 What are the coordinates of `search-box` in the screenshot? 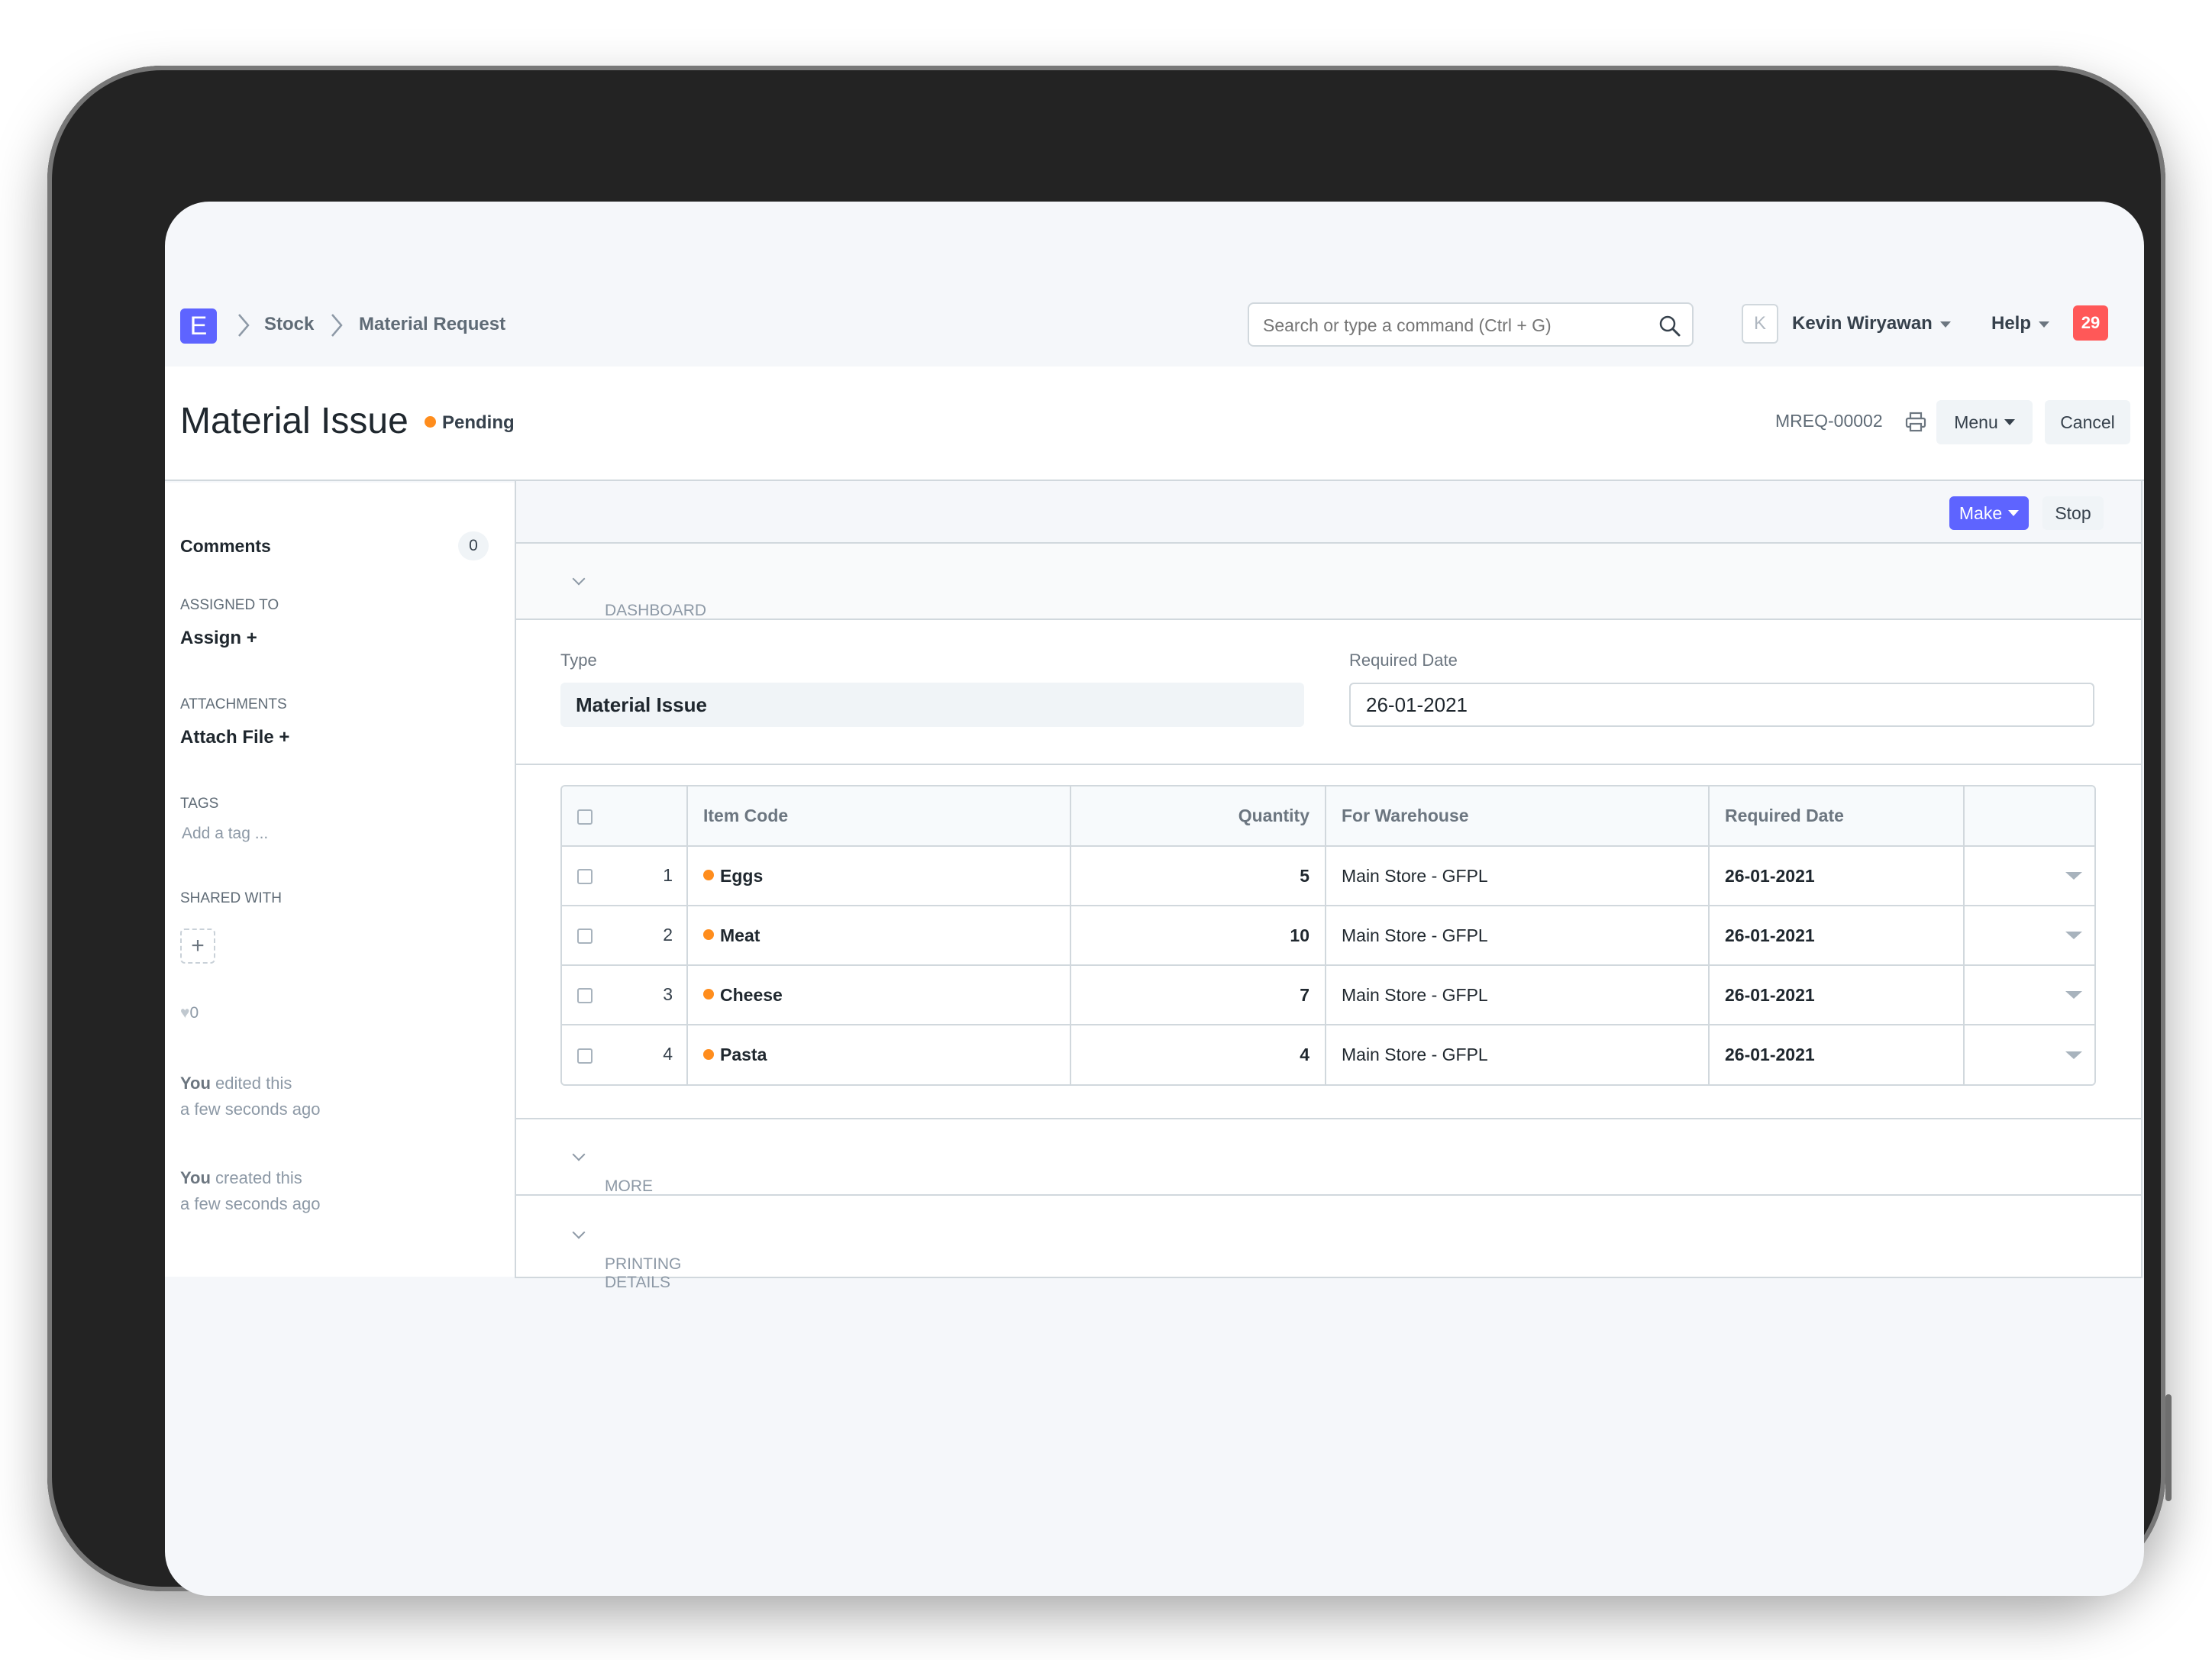 It's located at (1471, 324).